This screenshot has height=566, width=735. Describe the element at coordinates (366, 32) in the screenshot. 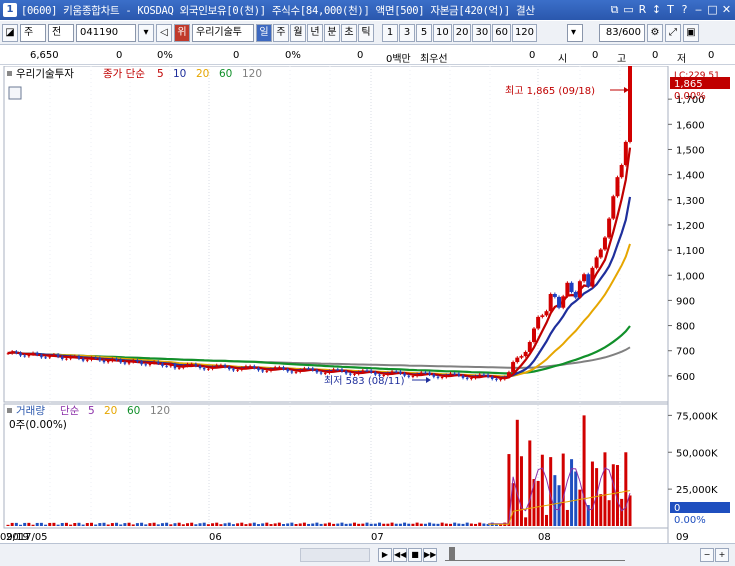

I see `period-button-6: 틱` at that location.